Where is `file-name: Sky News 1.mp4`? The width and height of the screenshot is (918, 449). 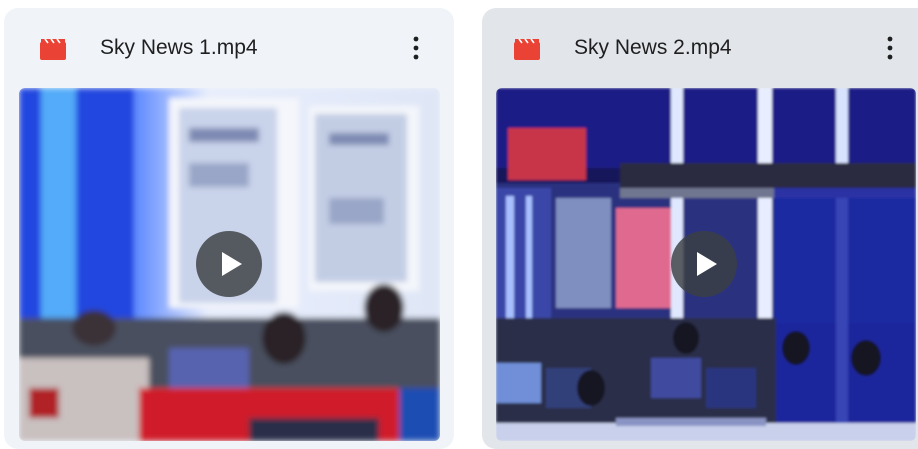 file-name: Sky News 1.mp4 is located at coordinates (179, 47).